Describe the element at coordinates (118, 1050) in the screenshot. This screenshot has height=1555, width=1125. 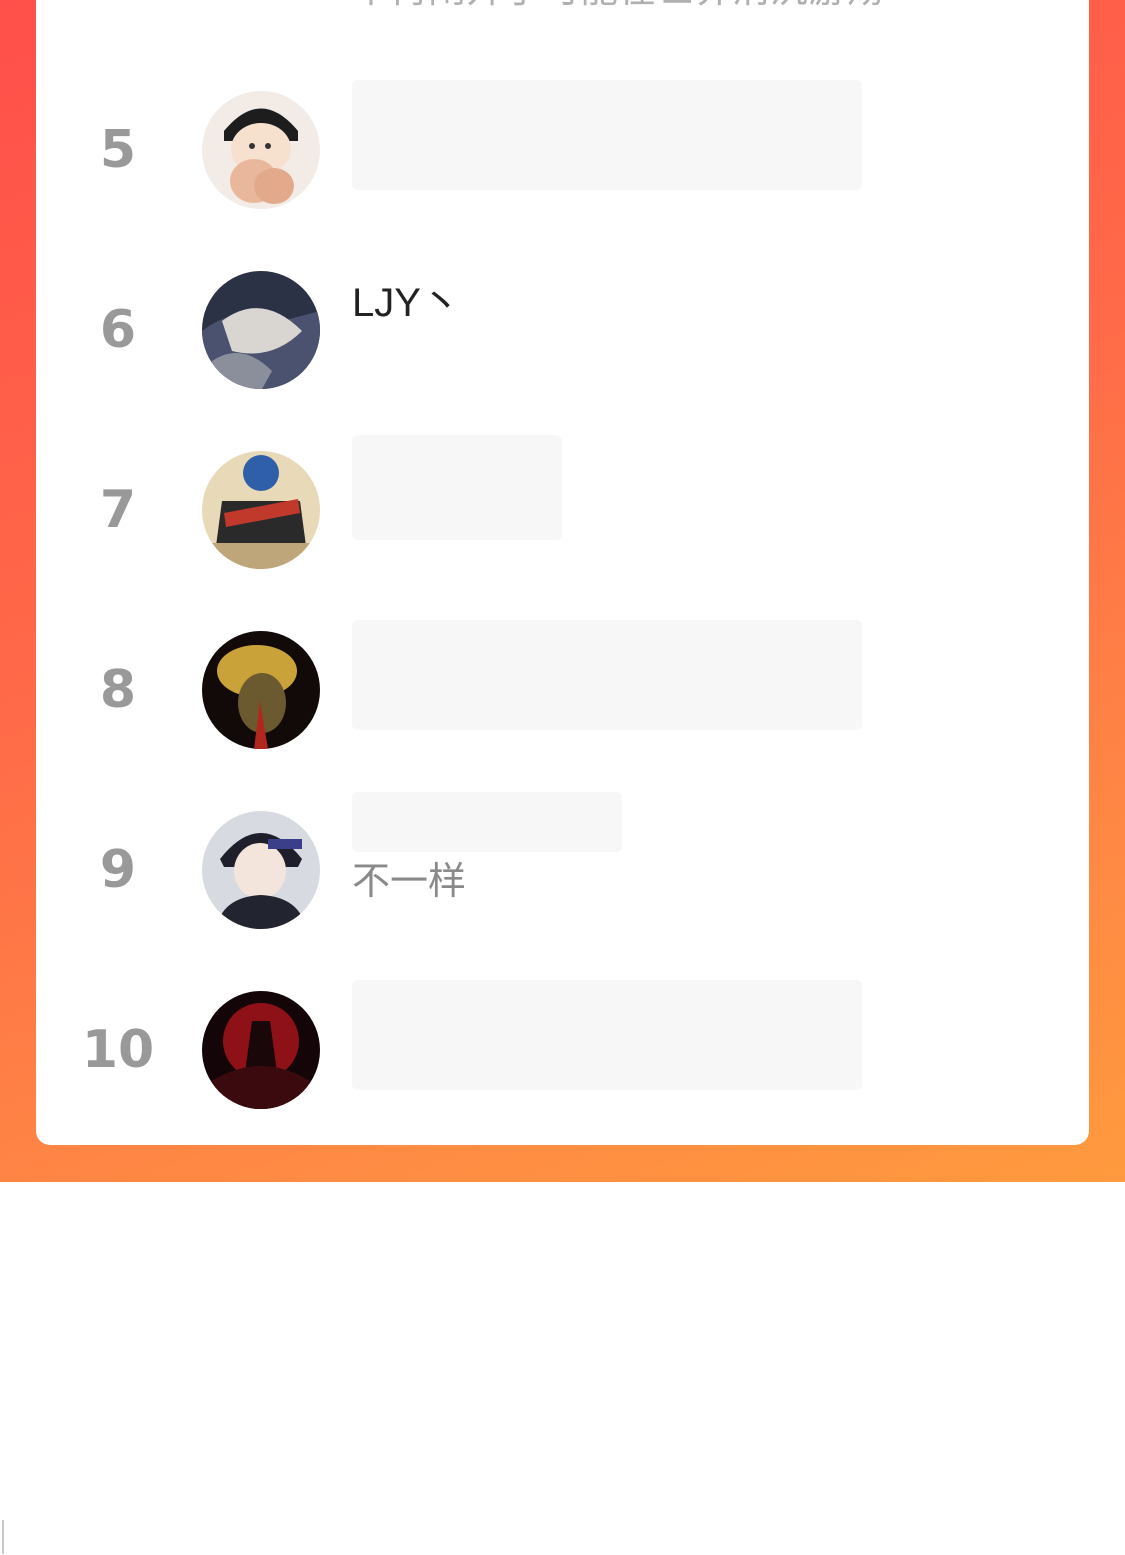
I see `rank-number: 10` at that location.